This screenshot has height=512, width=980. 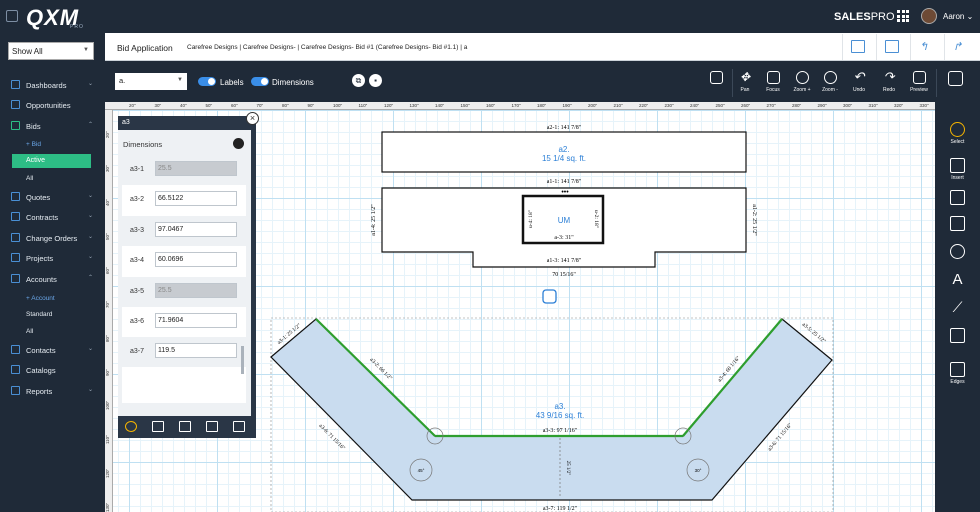 What do you see at coordinates (955, 78) in the screenshot?
I see `external-link-icon` at bounding box center [955, 78].